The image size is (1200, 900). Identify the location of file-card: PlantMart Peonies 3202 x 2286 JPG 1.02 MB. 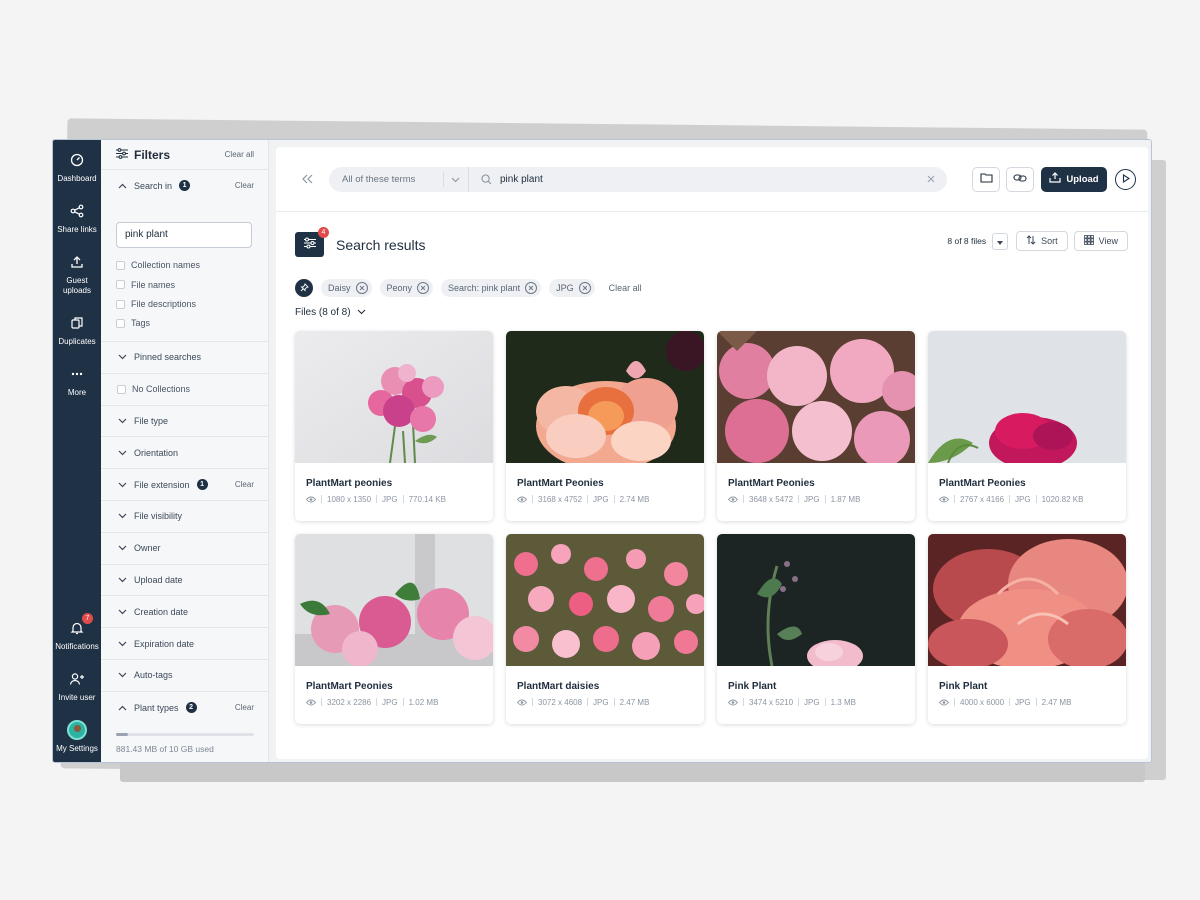
(394, 629).